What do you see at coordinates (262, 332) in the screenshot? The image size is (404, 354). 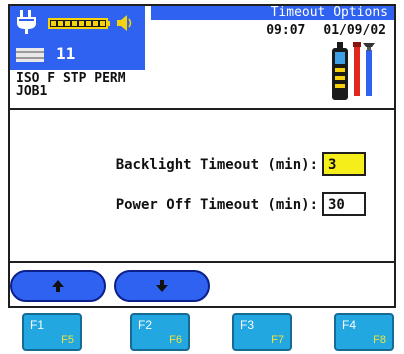 I see `f3-key: F3 F7` at bounding box center [262, 332].